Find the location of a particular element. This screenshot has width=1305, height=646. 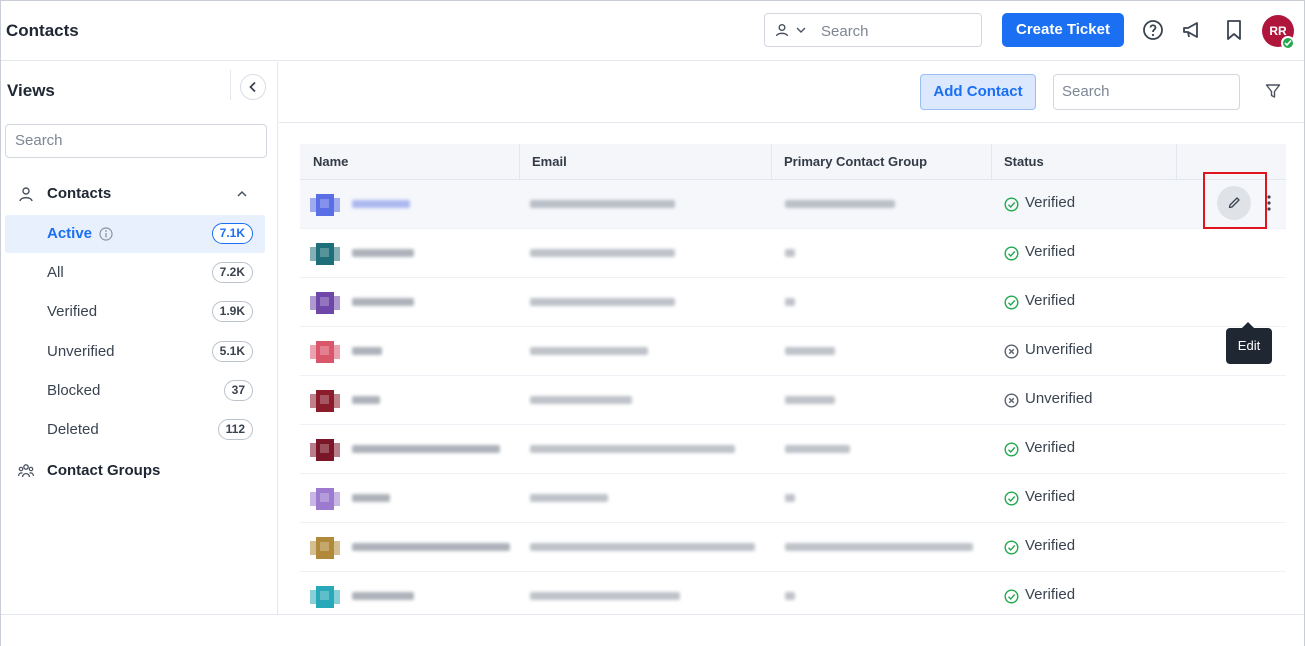

table-header: Name Email Primary Contact Group Status is located at coordinates (793, 162).